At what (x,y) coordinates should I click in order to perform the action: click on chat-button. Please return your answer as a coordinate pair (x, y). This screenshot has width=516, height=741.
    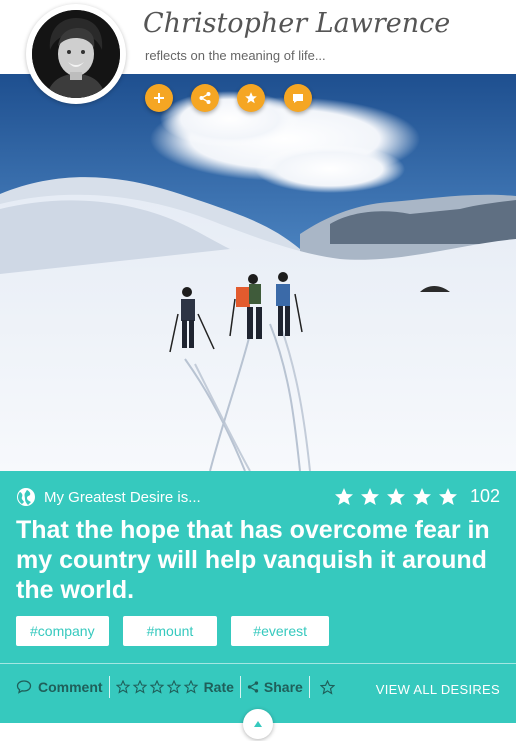
    Looking at the image, I should click on (298, 98).